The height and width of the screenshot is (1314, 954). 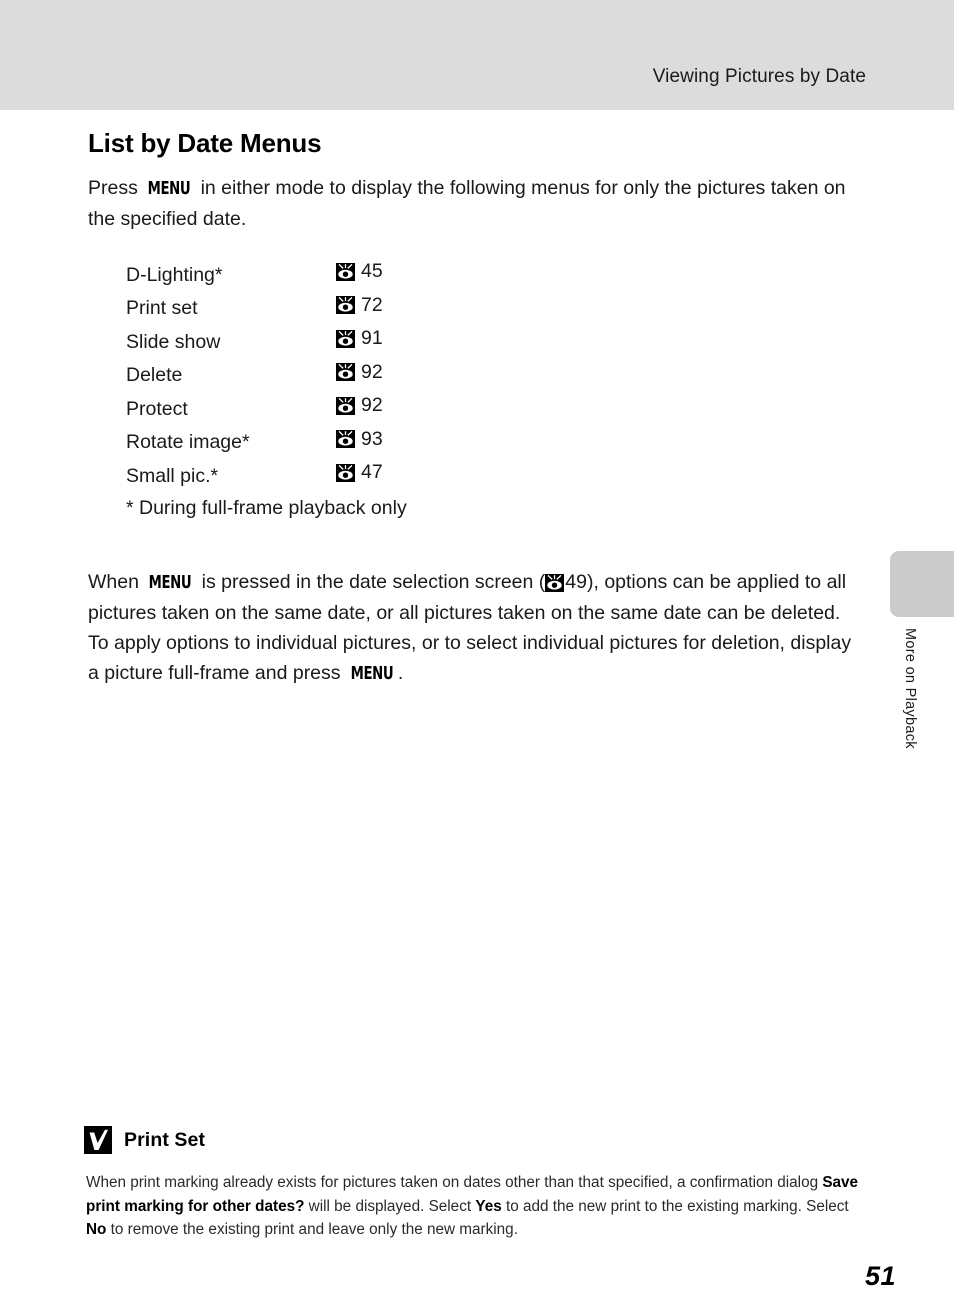 I want to click on list-item: Protect 92, so click(x=478, y=411).